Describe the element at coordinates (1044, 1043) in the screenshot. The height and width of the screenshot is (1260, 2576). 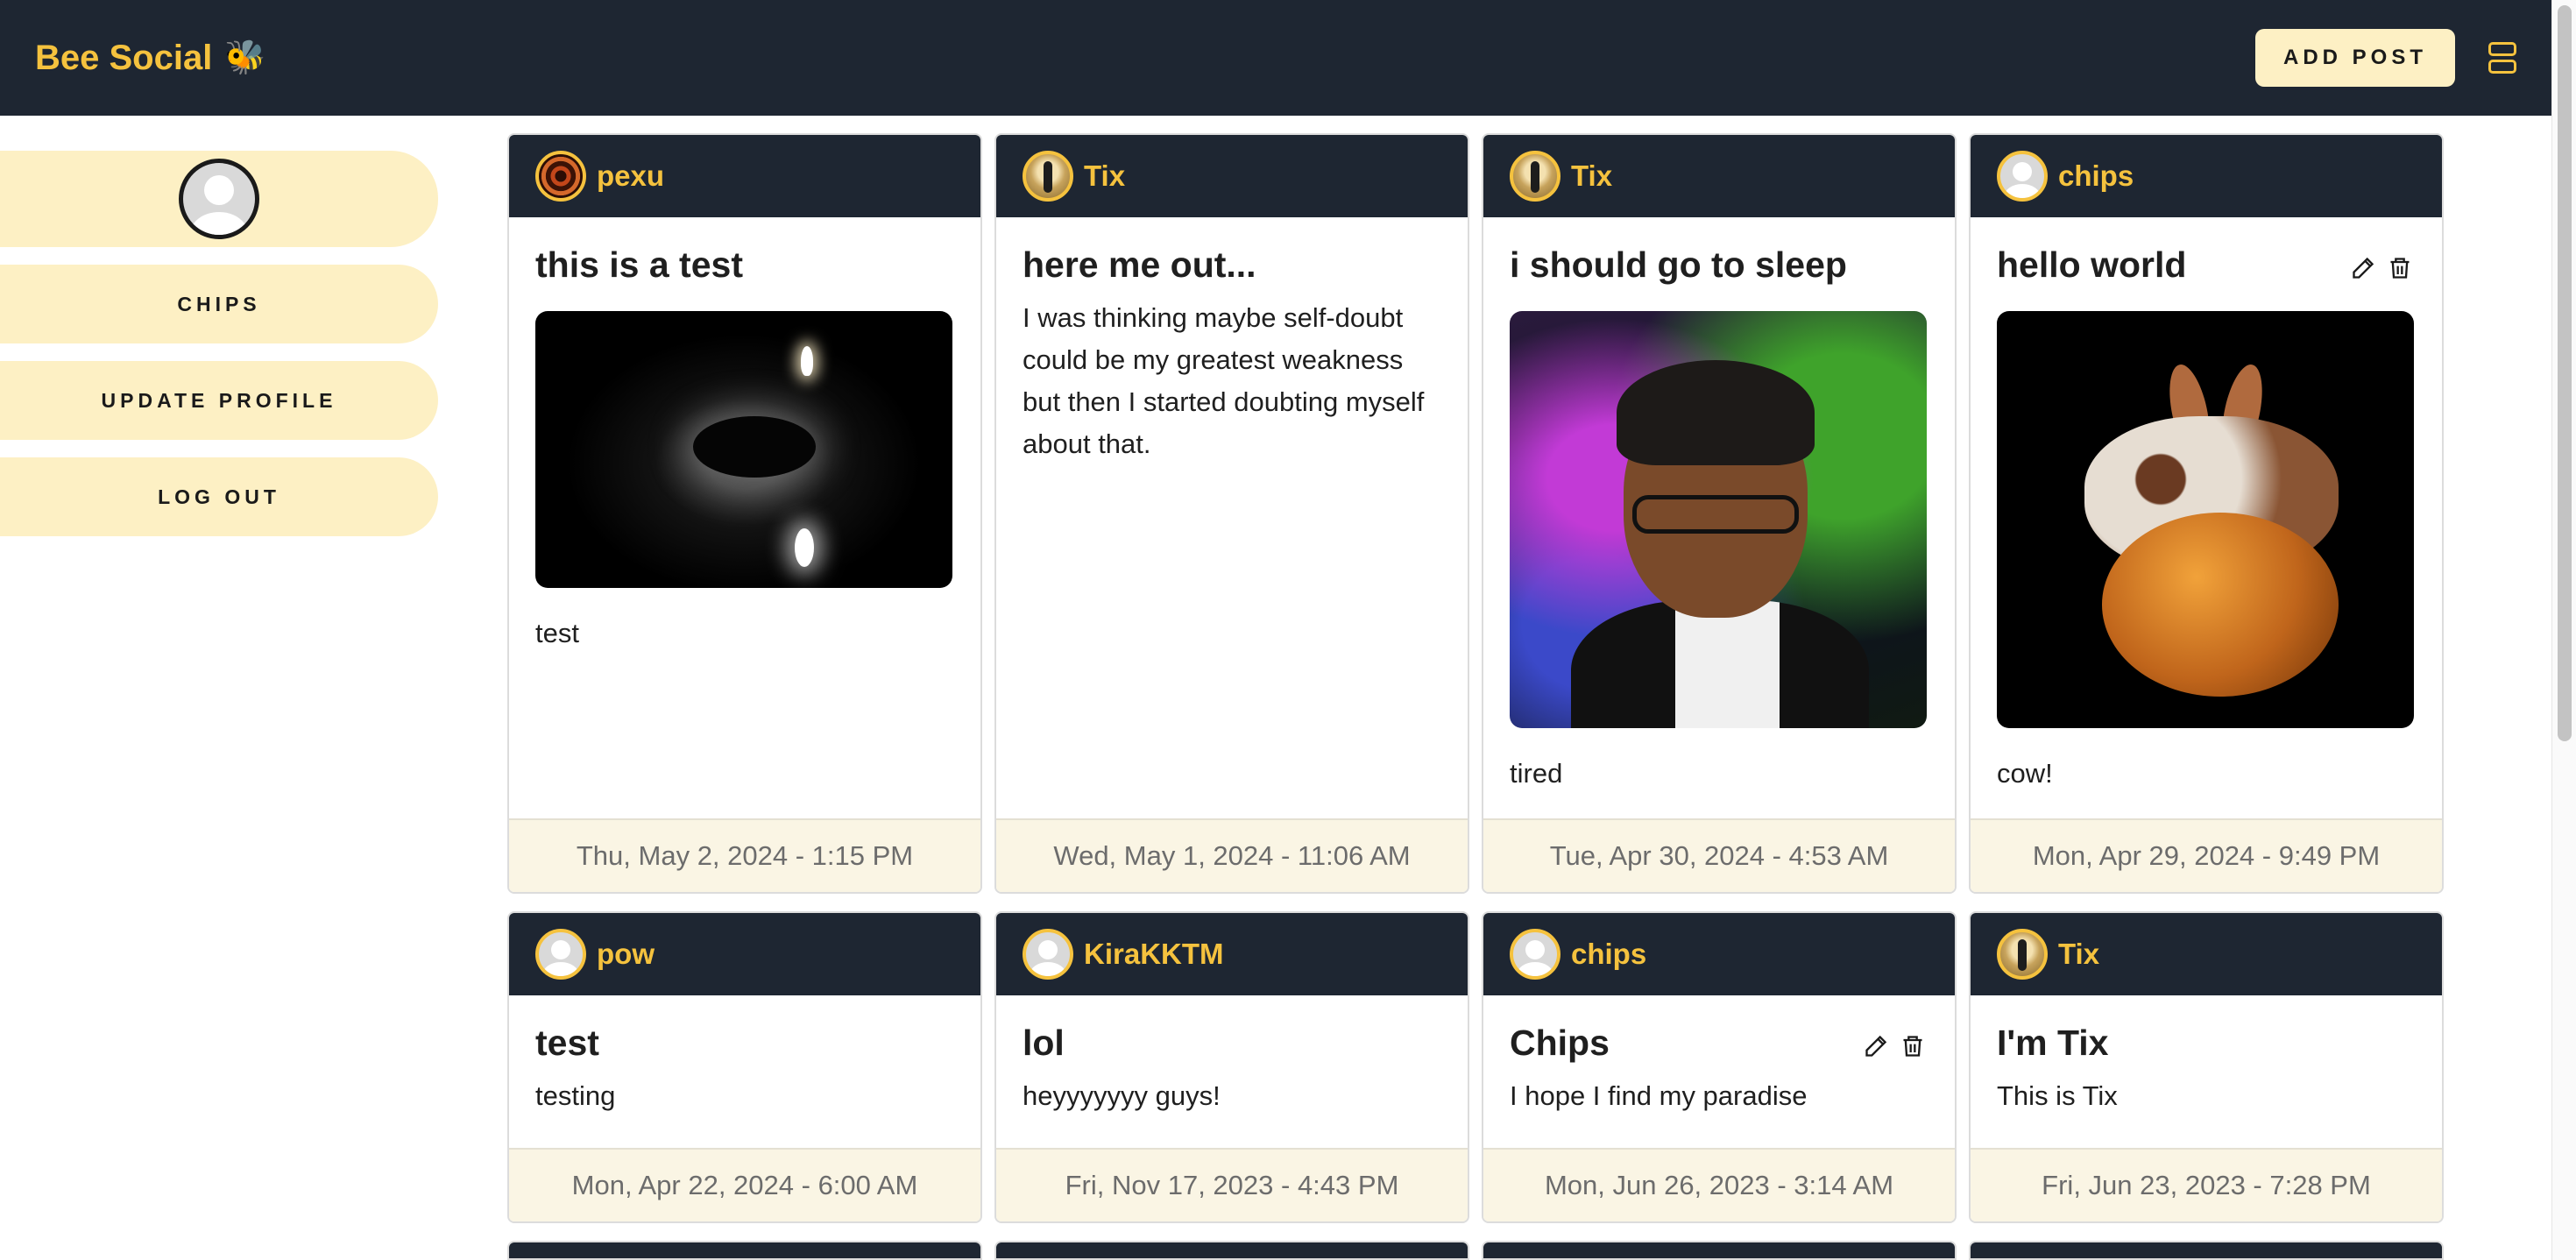
I see `post-title: lol` at that location.